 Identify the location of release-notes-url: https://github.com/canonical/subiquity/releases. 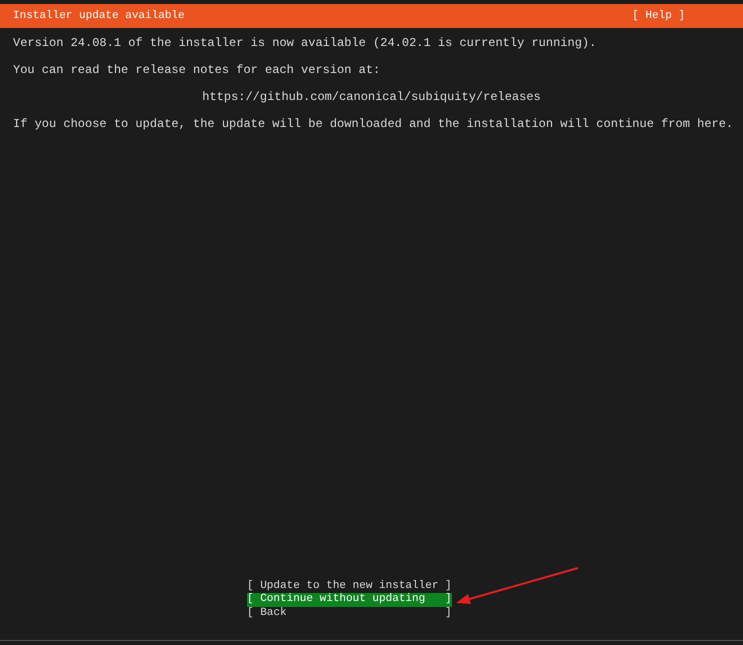
(371, 97).